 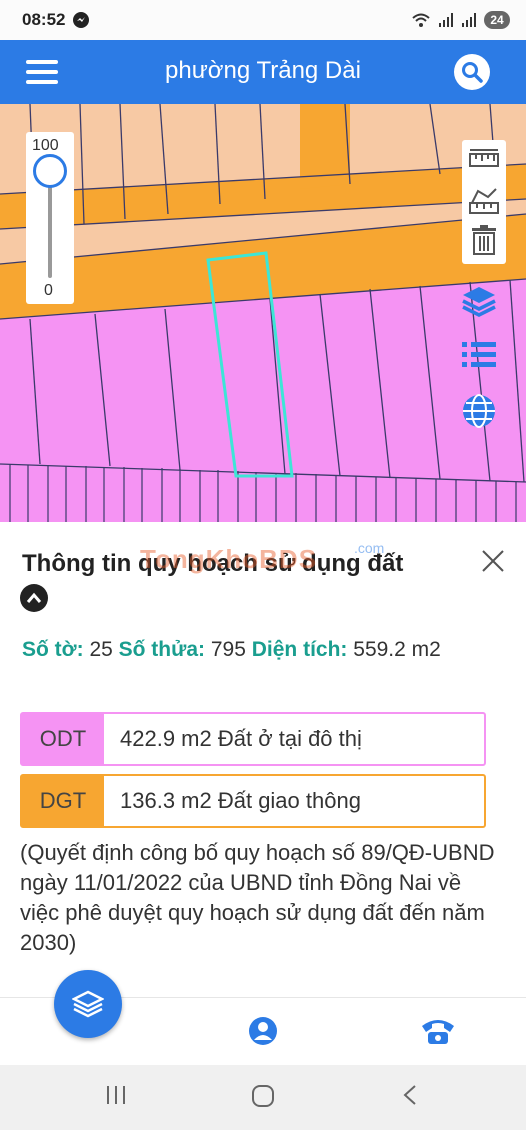 What do you see at coordinates (50, 218) in the screenshot?
I see `zoom-slider: 100 0` at bounding box center [50, 218].